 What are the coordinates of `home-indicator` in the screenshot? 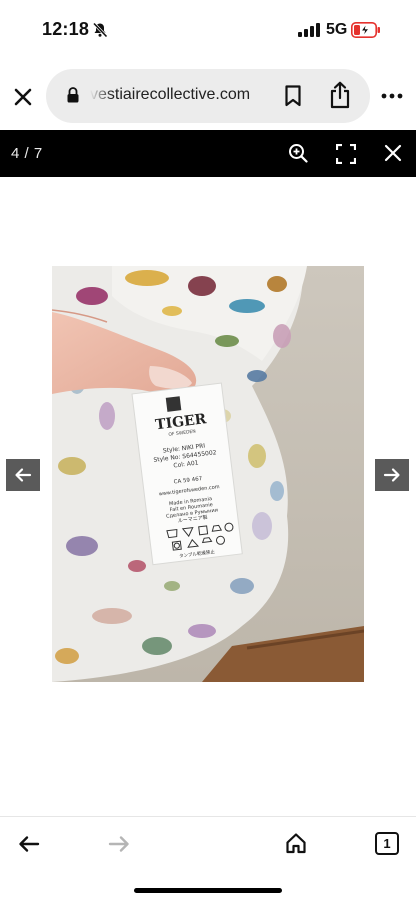 It's located at (208, 890).